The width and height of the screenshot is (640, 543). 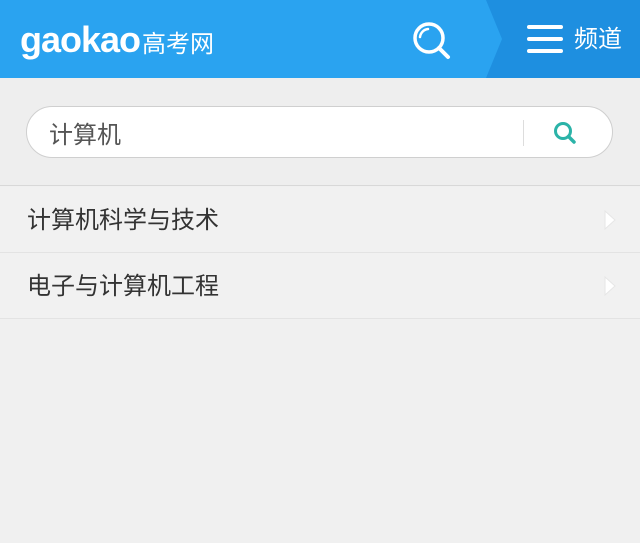 I want to click on list-item: 电子与计算机工程, so click(x=320, y=286).